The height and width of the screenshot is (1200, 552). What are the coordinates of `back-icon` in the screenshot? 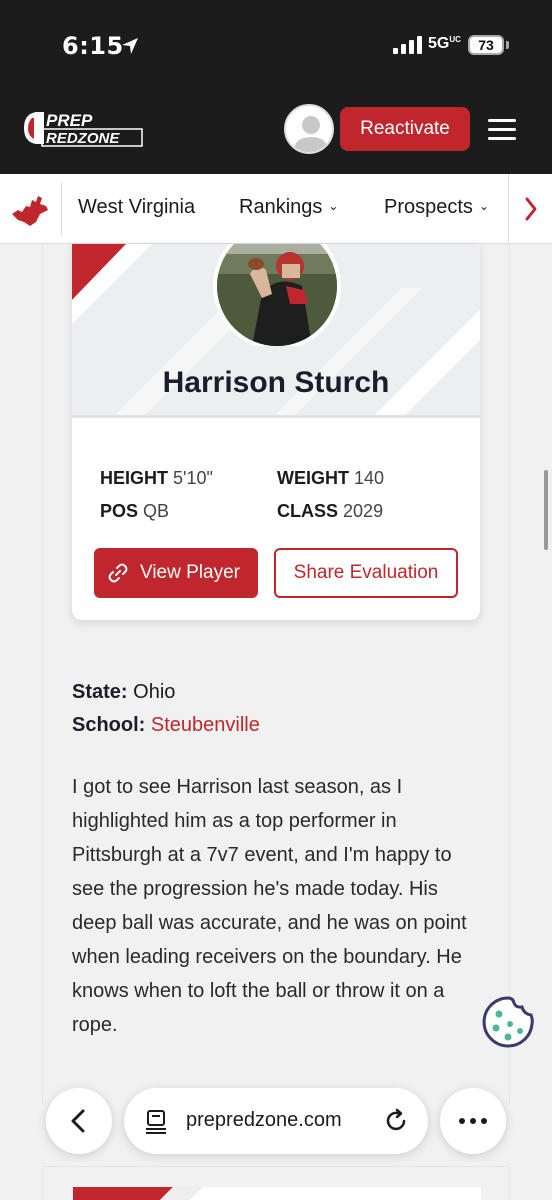 It's located at (78, 1121).